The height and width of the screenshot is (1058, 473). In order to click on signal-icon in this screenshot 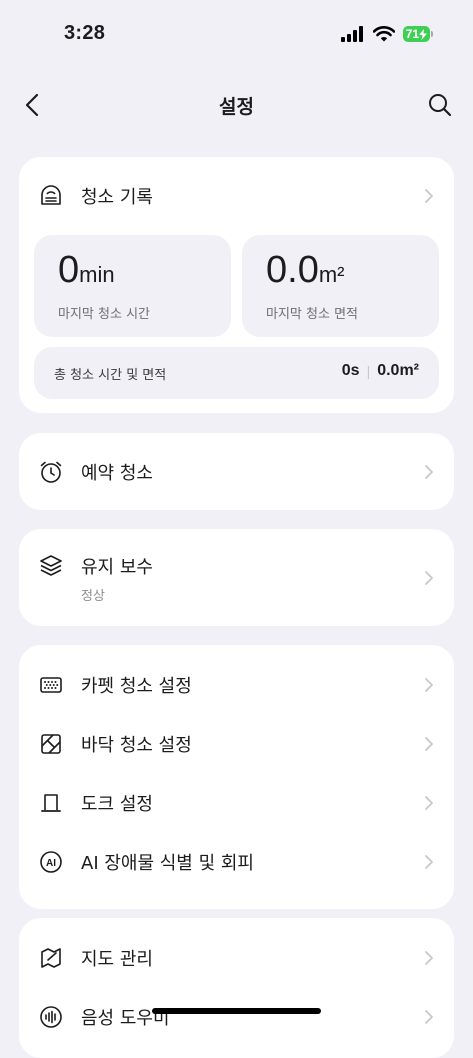, I will do `click(351, 34)`.